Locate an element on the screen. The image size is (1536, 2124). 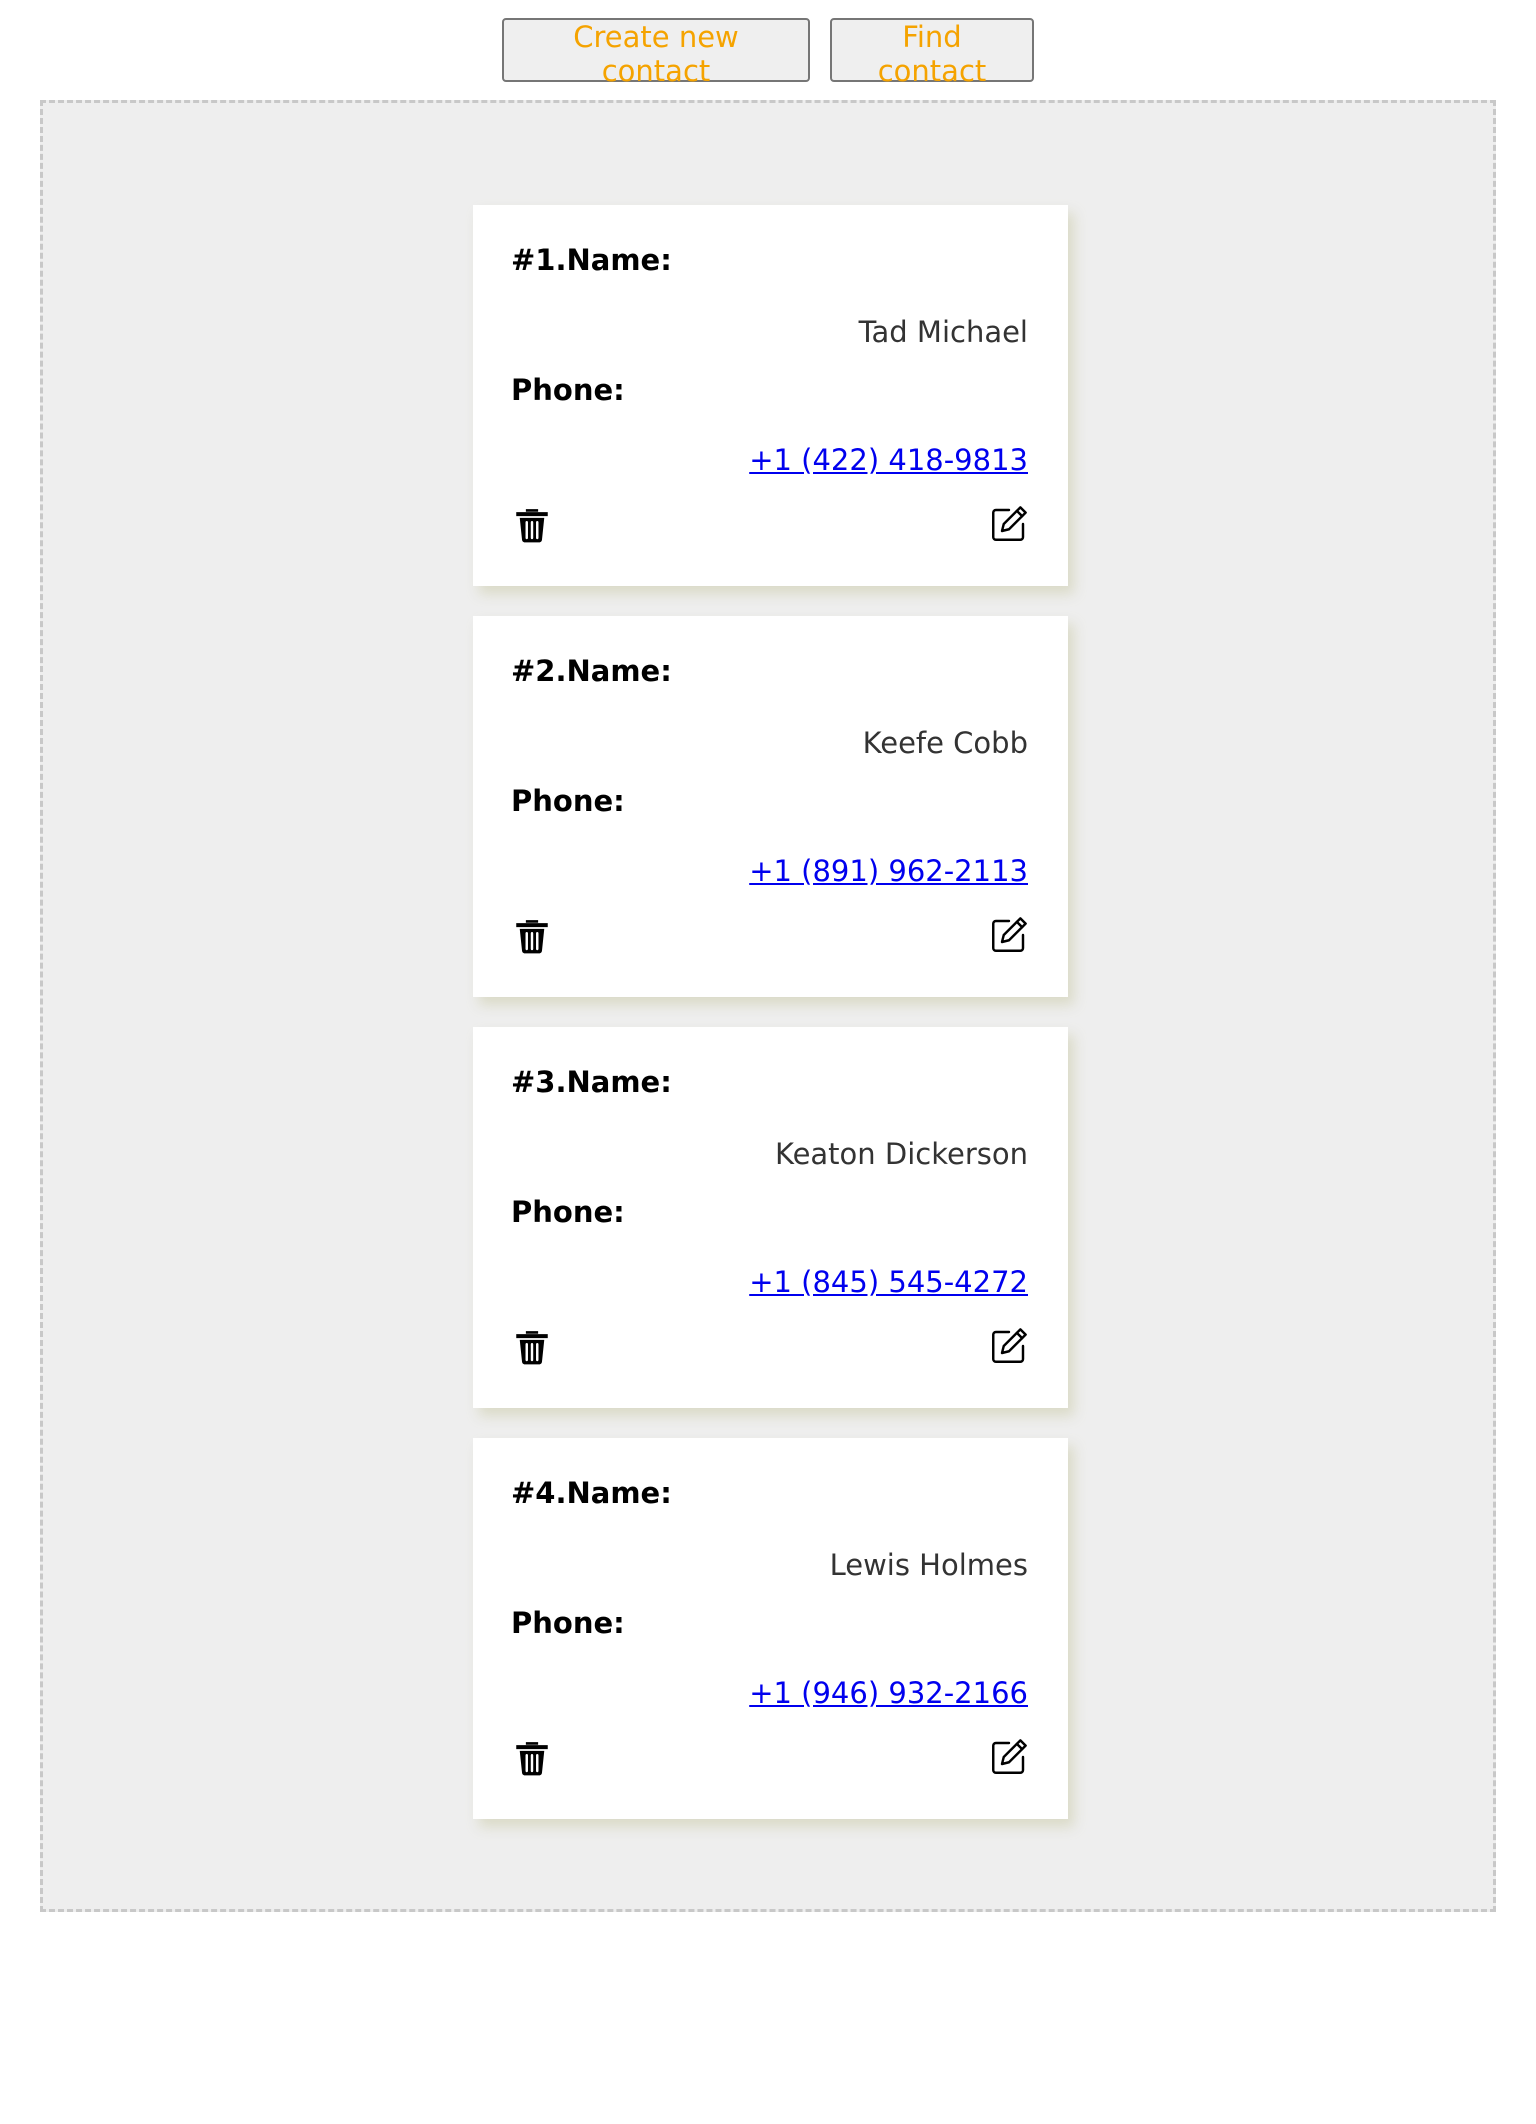
contact-name: Tad Michael is located at coordinates (943, 332).